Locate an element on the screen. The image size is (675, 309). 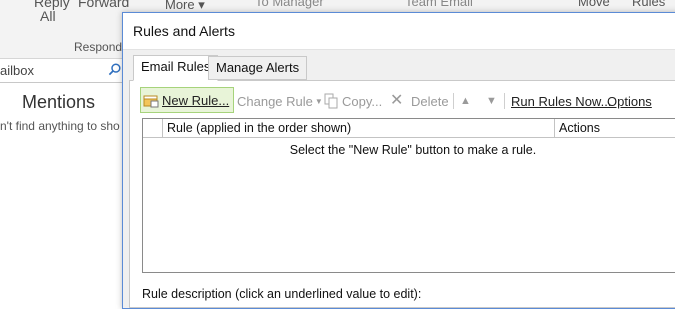
copy-icon is located at coordinates (331, 101).